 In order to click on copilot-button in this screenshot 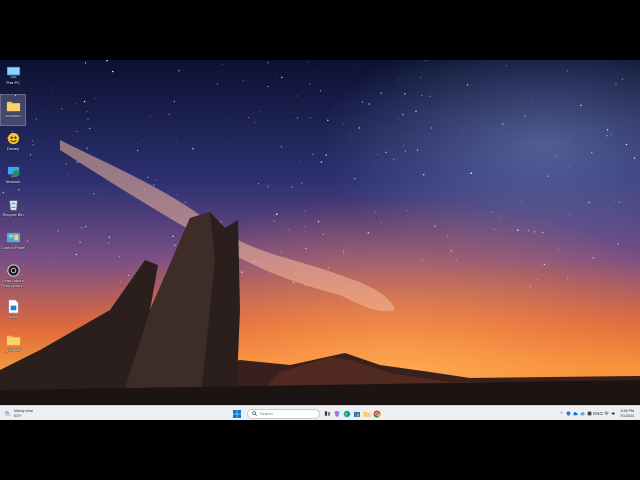, I will do `click(337, 413)`.